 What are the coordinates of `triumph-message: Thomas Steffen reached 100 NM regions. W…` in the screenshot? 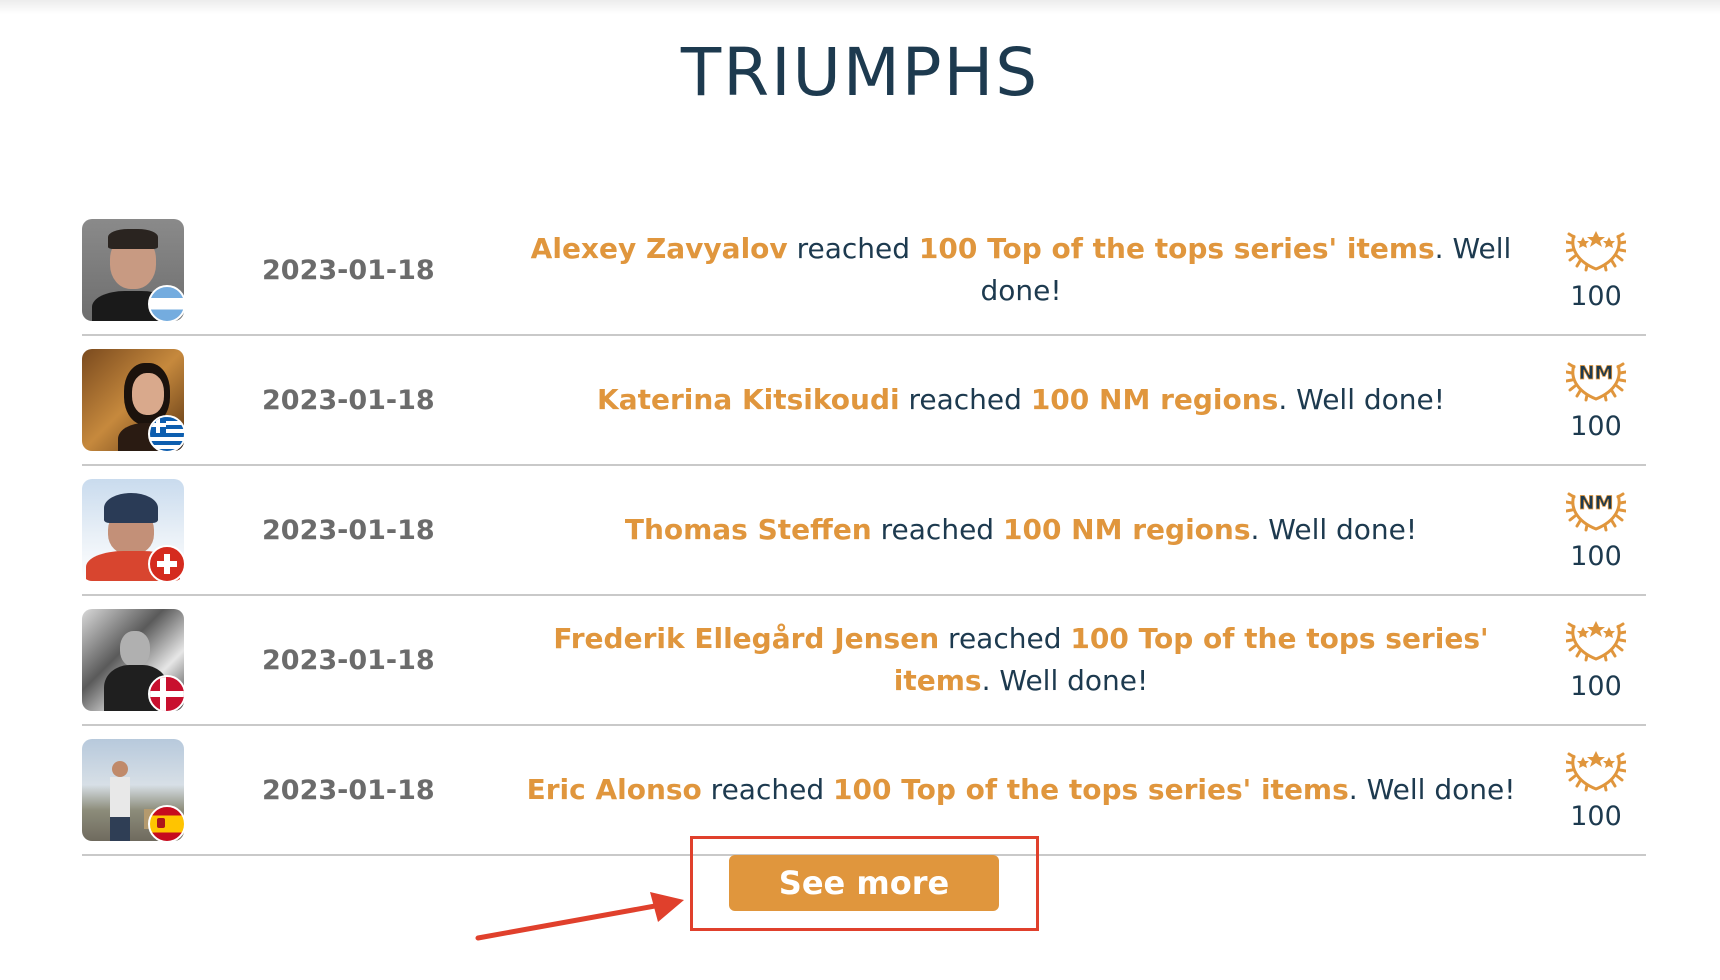 It's located at (1021, 529).